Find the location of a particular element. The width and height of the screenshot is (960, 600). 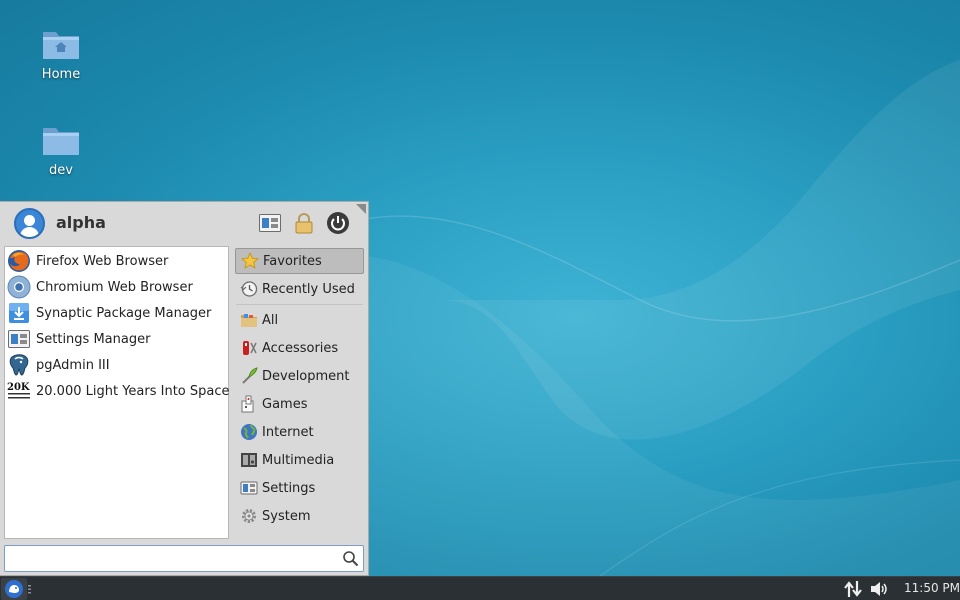

applications-menu-button is located at coordinates (14, 589).